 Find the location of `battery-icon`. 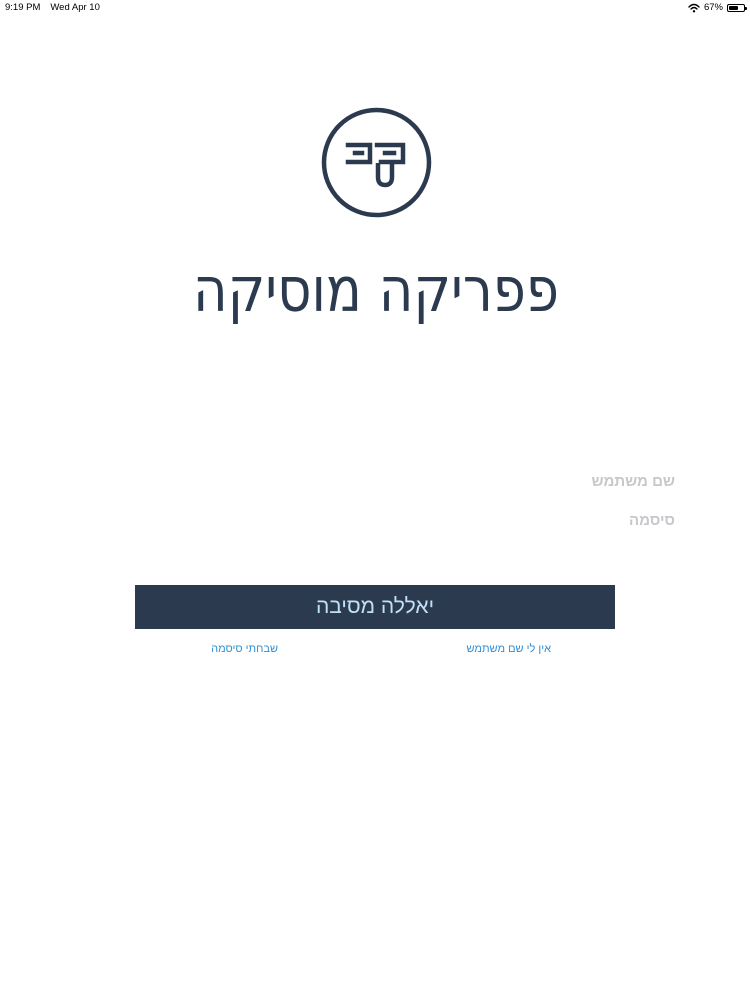

battery-icon is located at coordinates (737, 7).